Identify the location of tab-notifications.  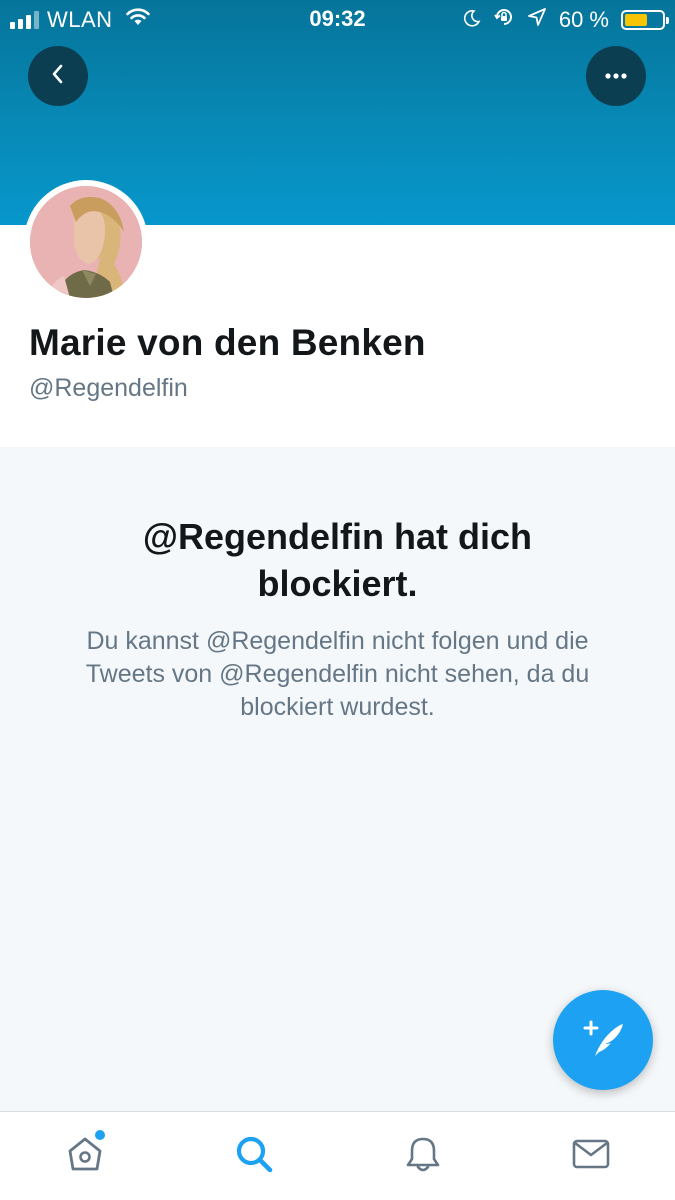
(423, 1156).